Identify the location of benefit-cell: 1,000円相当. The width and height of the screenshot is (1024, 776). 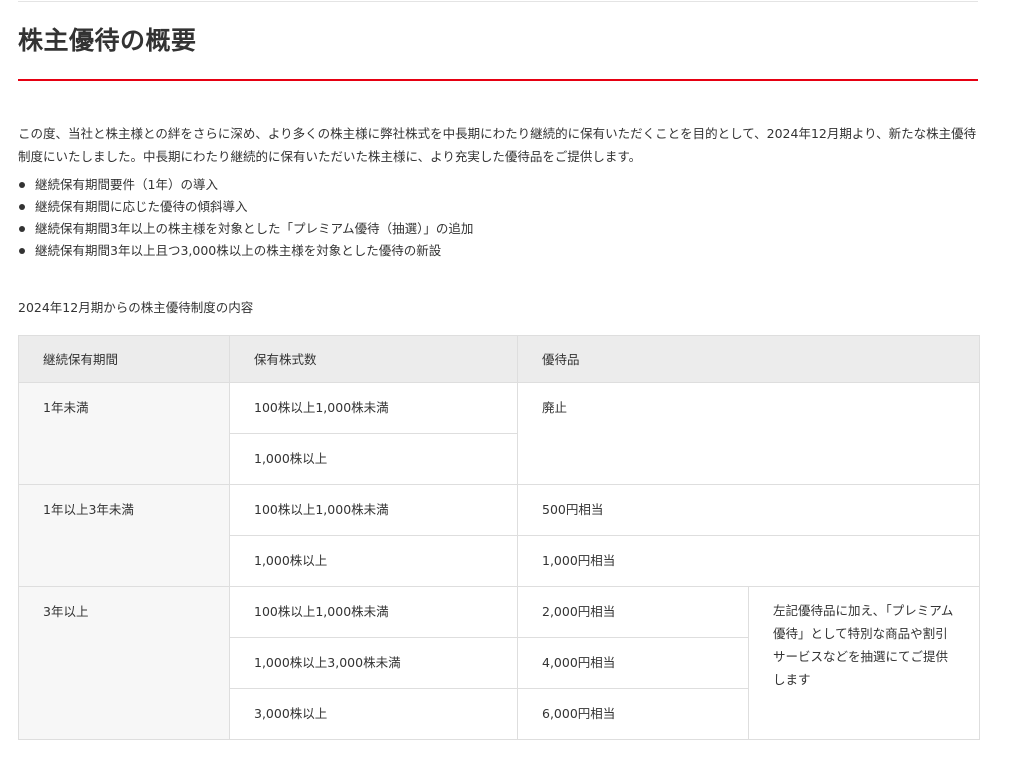
(748, 561).